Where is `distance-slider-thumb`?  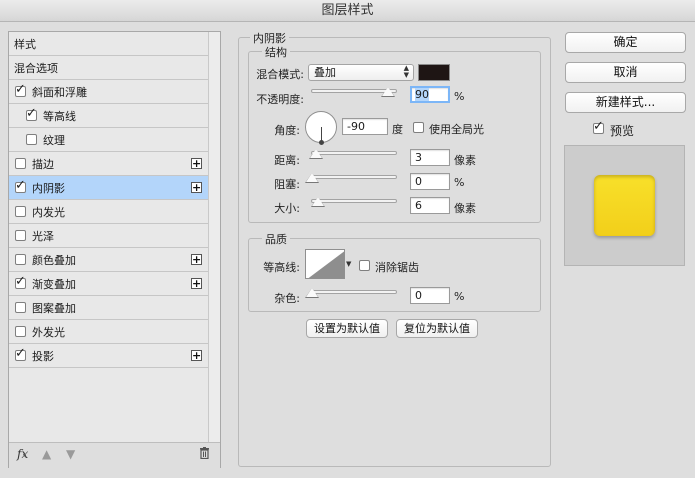
distance-slider-thumb is located at coordinates (316, 154).